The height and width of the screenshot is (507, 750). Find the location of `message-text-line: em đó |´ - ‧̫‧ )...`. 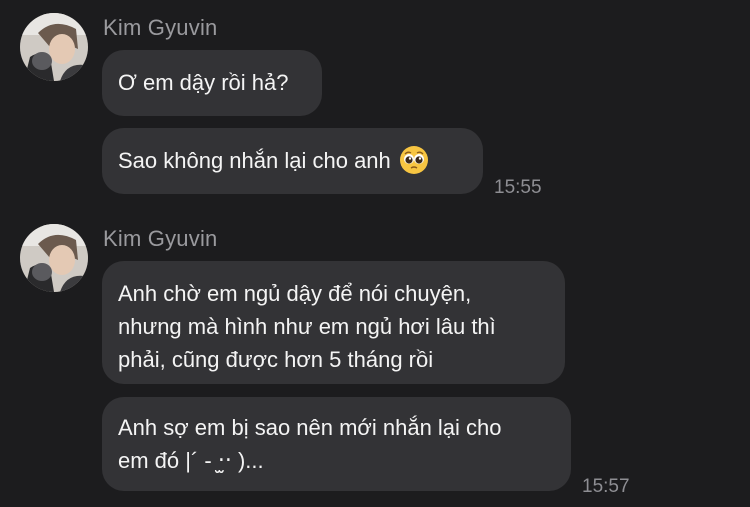

message-text-line: em đó |´ - ‧̫‧ )... is located at coordinates (191, 460).